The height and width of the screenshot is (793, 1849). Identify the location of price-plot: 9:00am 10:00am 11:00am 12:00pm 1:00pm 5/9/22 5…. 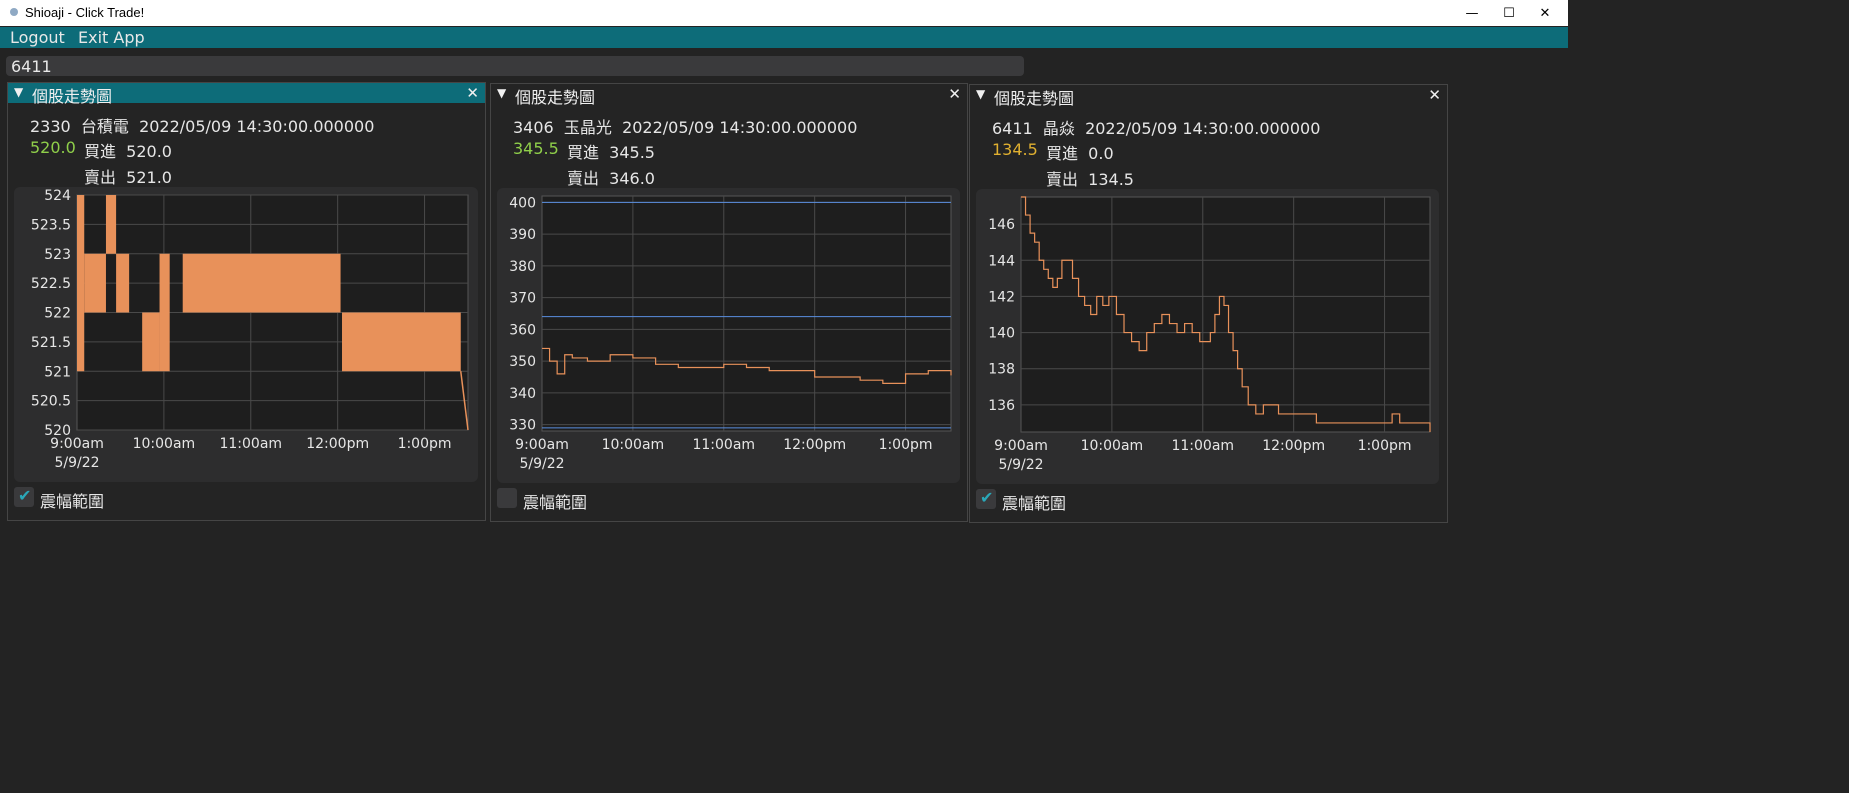
(246, 334).